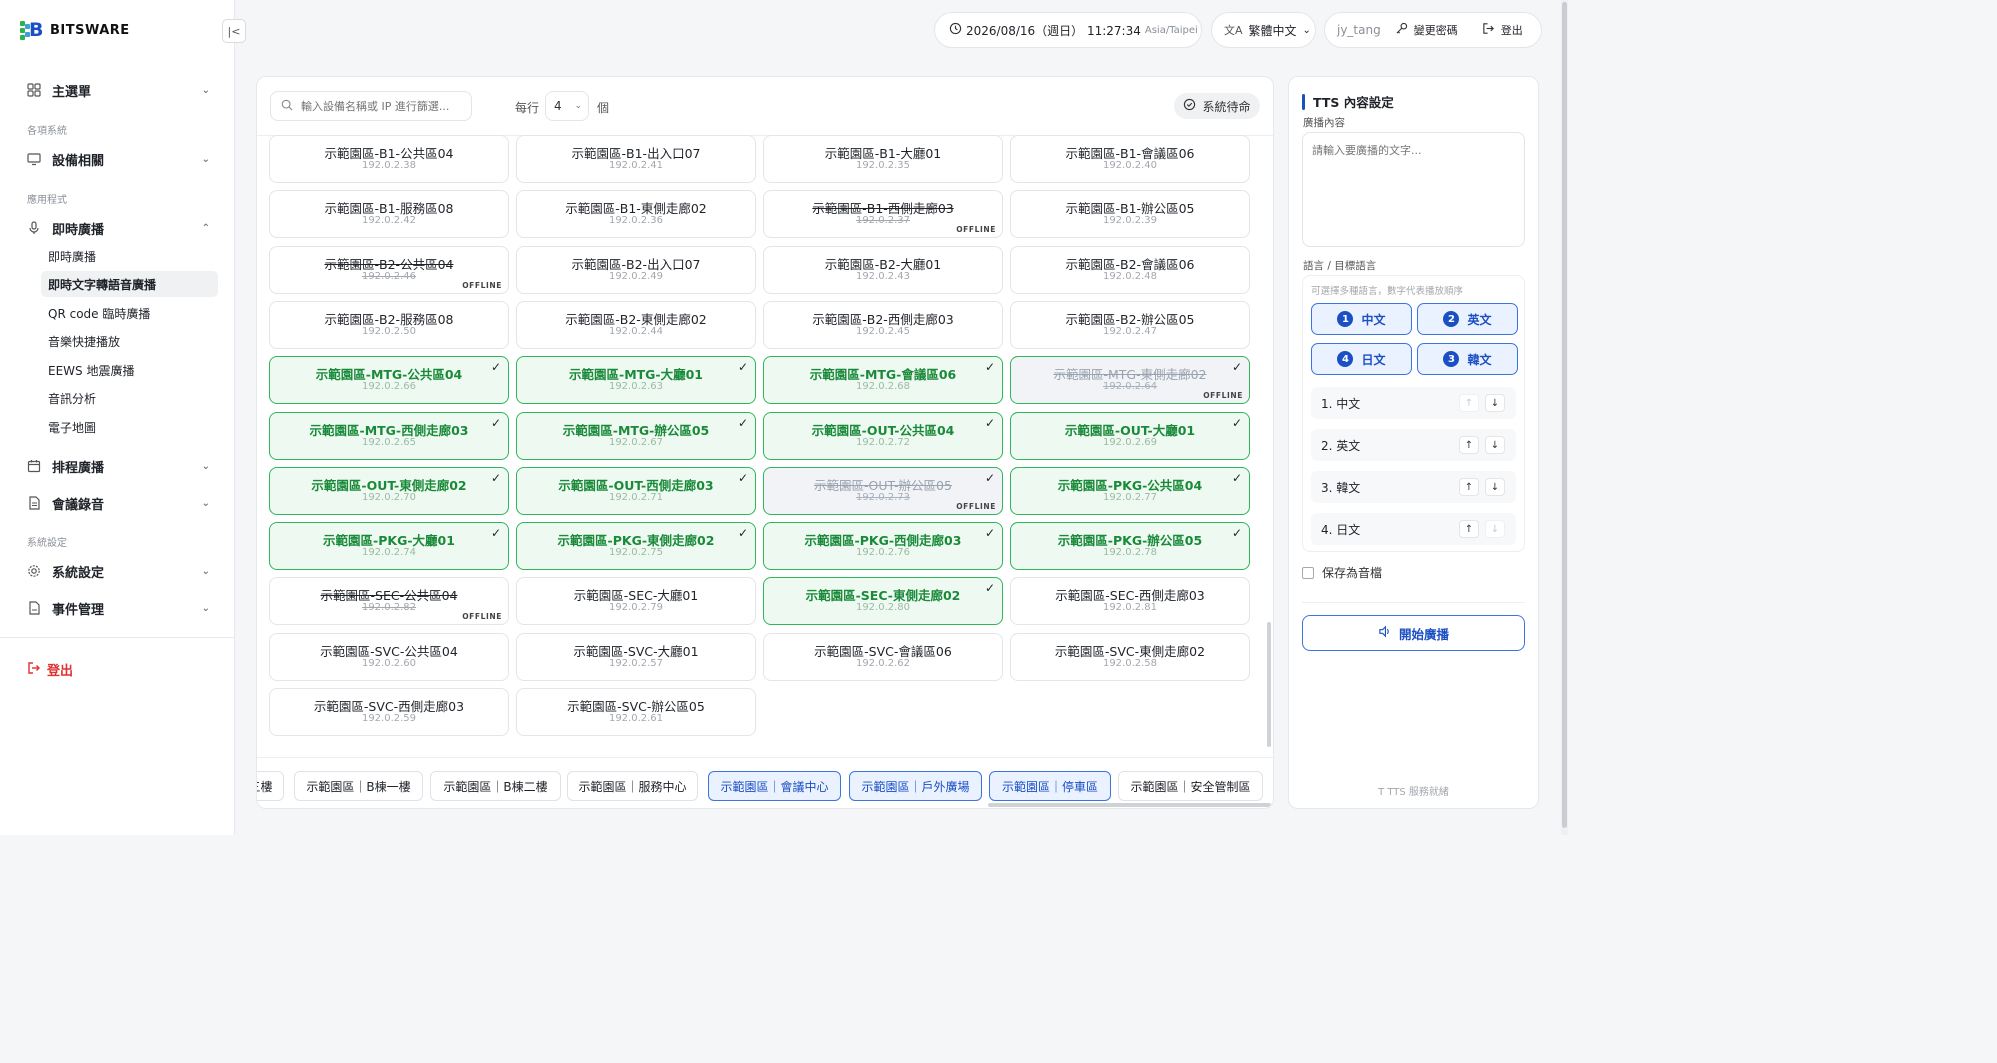 The height and width of the screenshot is (1063, 1997). What do you see at coordinates (389, 380) in the screenshot?
I see `device-card: 示範園區-MTG-公共區04 192.0.2.66 ✓` at bounding box center [389, 380].